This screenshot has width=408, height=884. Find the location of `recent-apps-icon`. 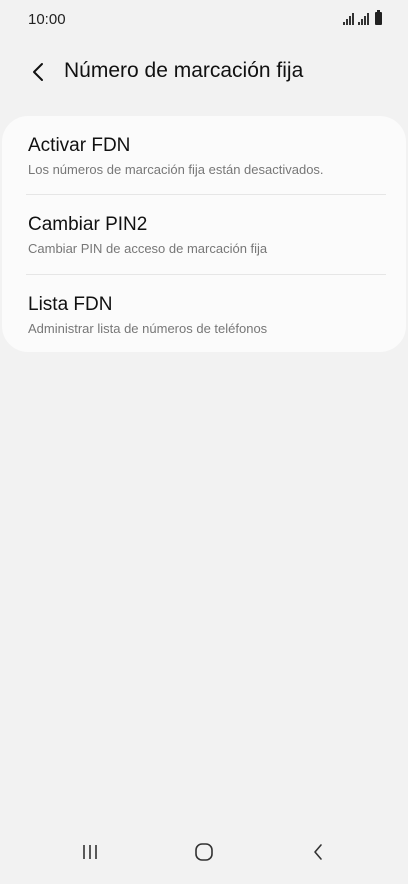

recent-apps-icon is located at coordinates (90, 852).